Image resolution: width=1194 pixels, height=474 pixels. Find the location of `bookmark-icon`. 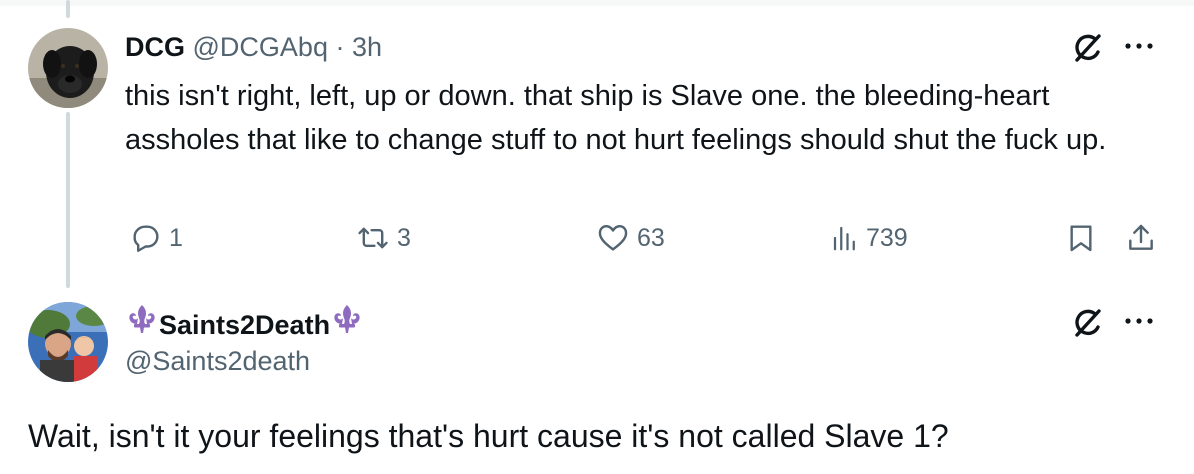

bookmark-icon is located at coordinates (1081, 238).